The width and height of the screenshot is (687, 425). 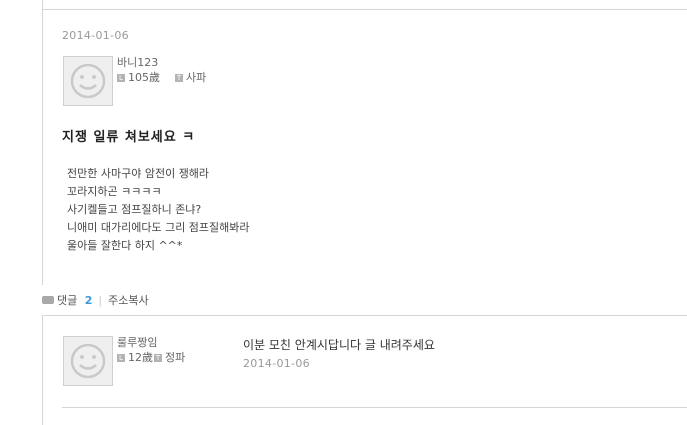 What do you see at coordinates (364, 315) in the screenshot?
I see `comment-box-top` at bounding box center [364, 315].